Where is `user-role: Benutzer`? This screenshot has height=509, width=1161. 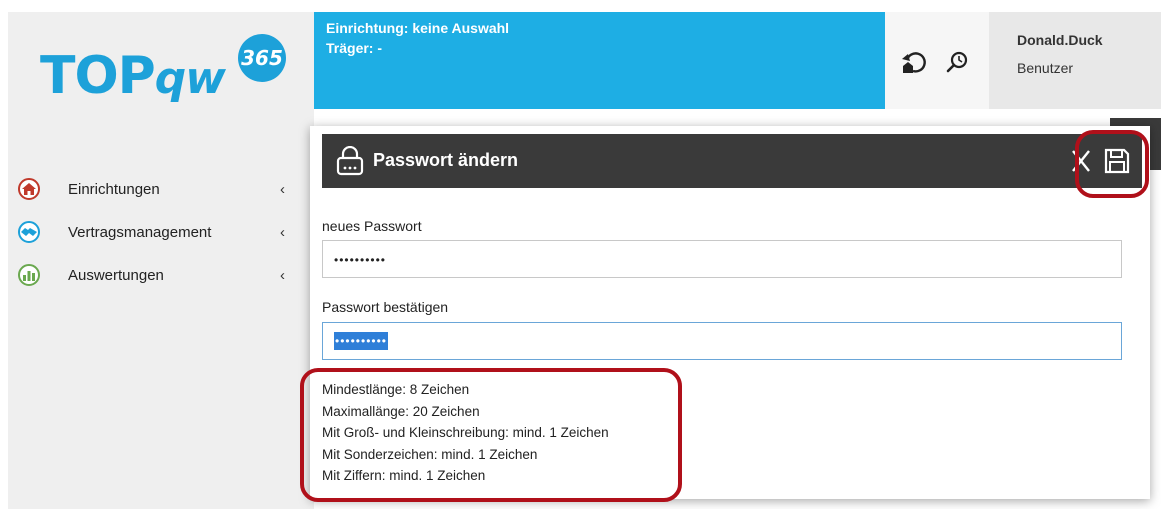
user-role: Benutzer is located at coordinates (1045, 68).